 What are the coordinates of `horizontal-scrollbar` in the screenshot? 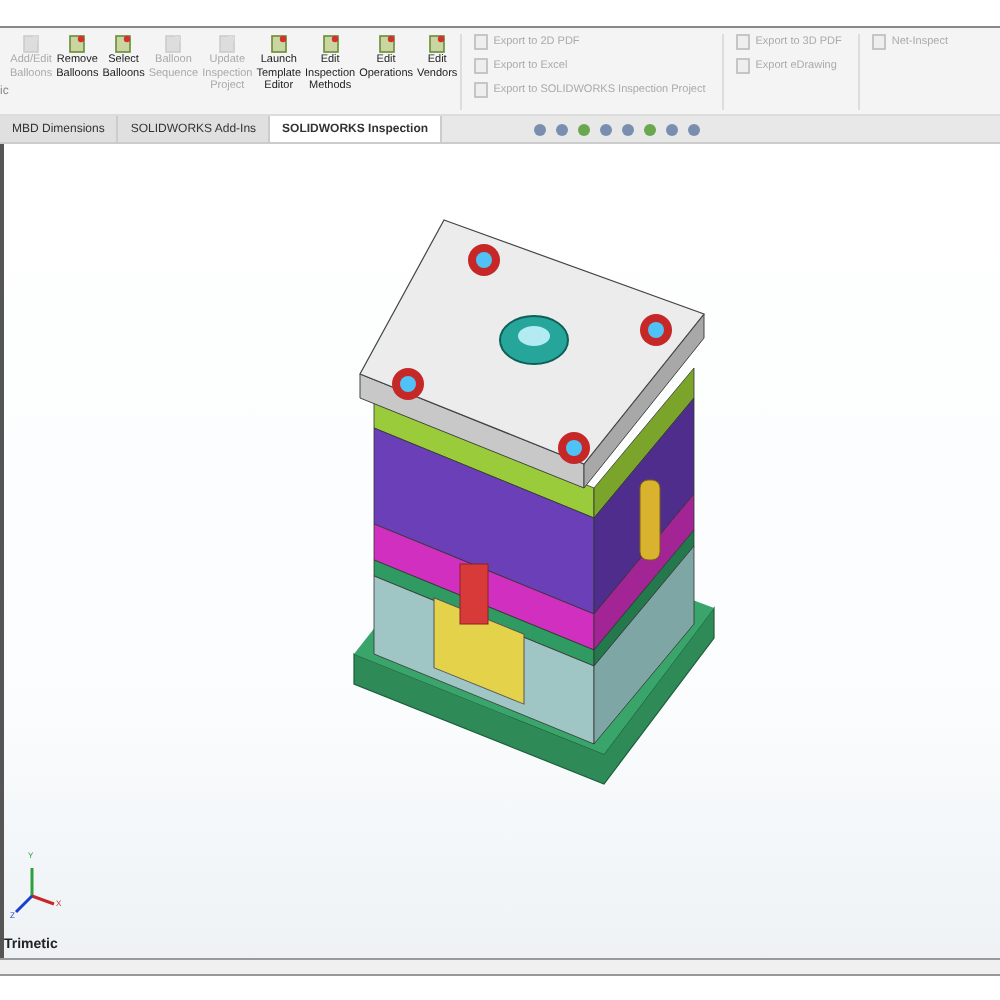 It's located at (500, 967).